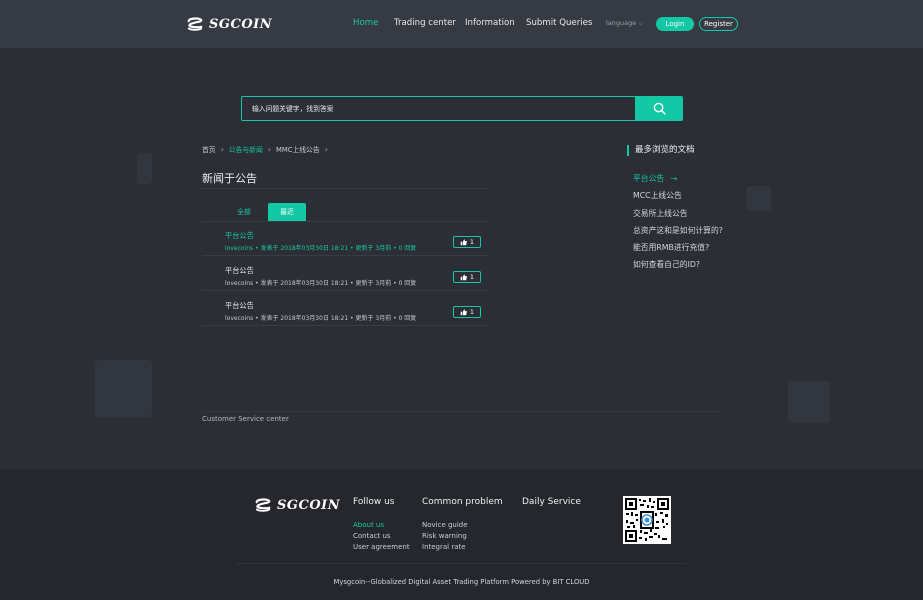 The image size is (923, 600). I want to click on breadcrumb-news: 公告与新闻, so click(246, 149).